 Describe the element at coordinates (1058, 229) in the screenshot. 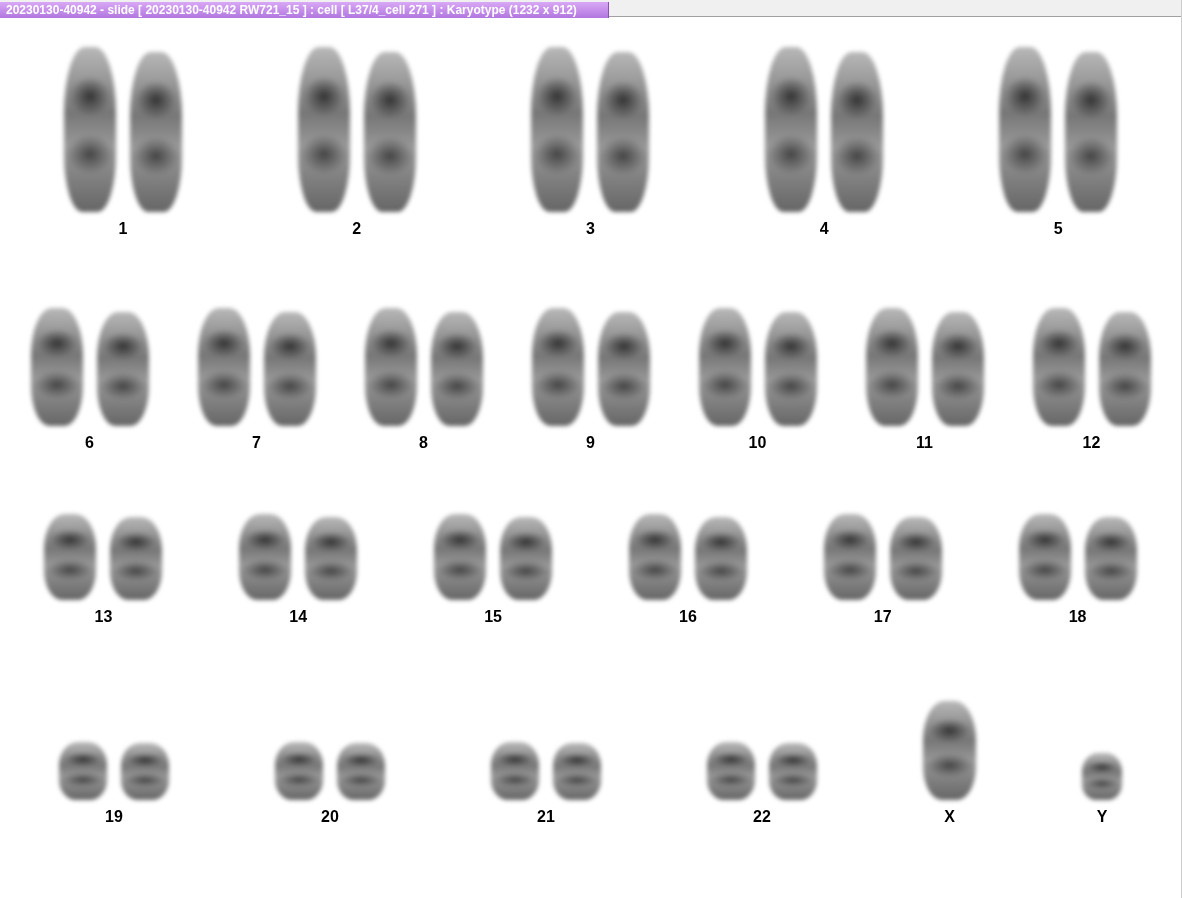

I see `chromosome-label: 5` at that location.